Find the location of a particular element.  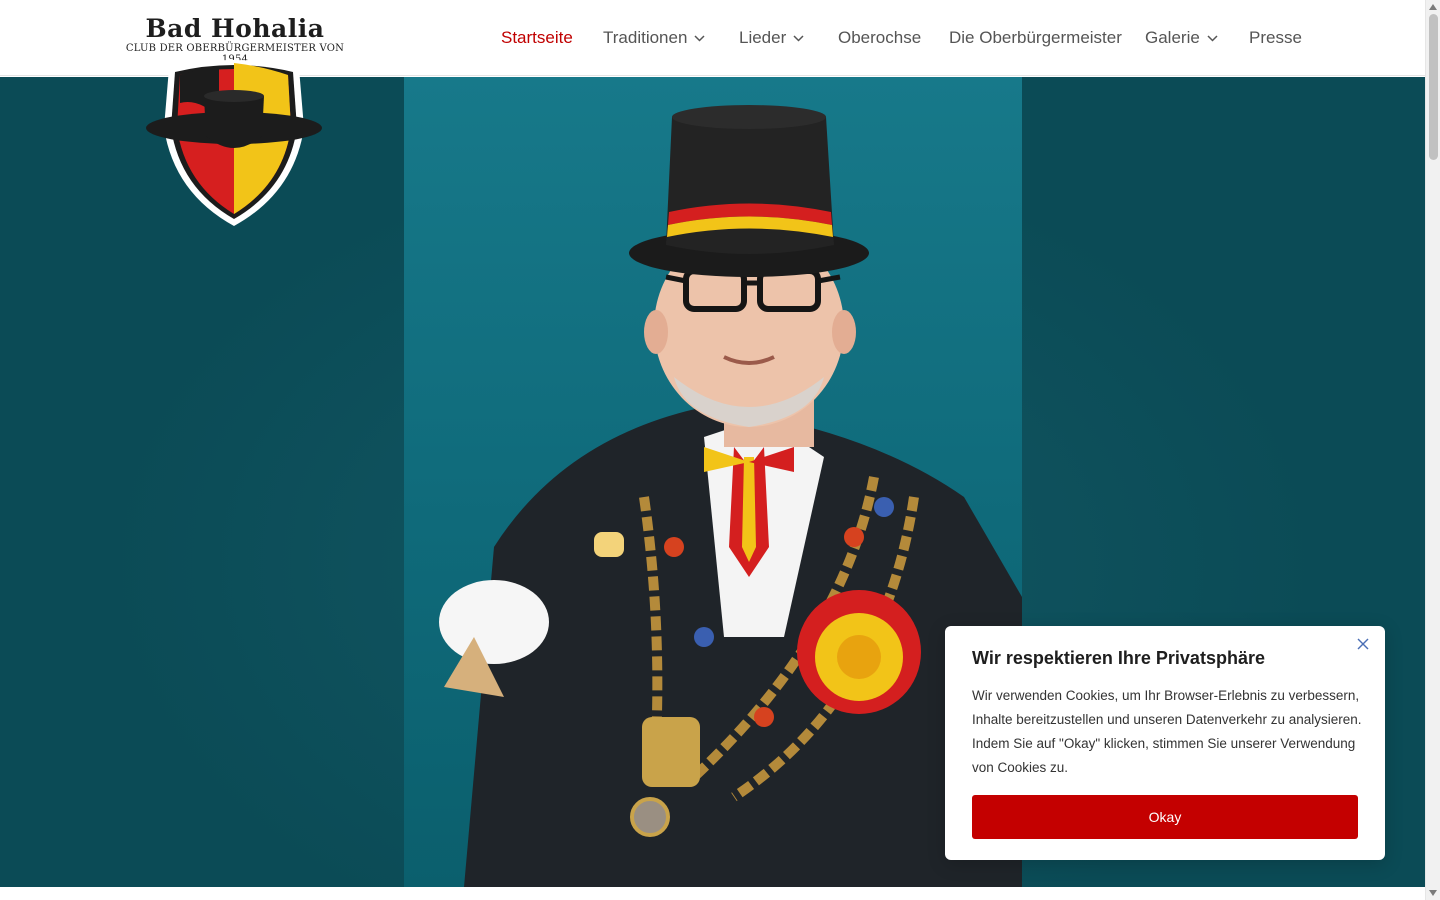

nav-item-label: Die Oberbürgermeister is located at coordinates (1035, 37).